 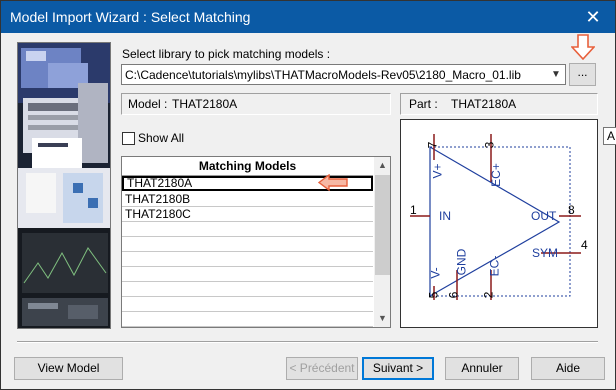 I want to click on next-button: Suivant >, so click(x=398, y=368).